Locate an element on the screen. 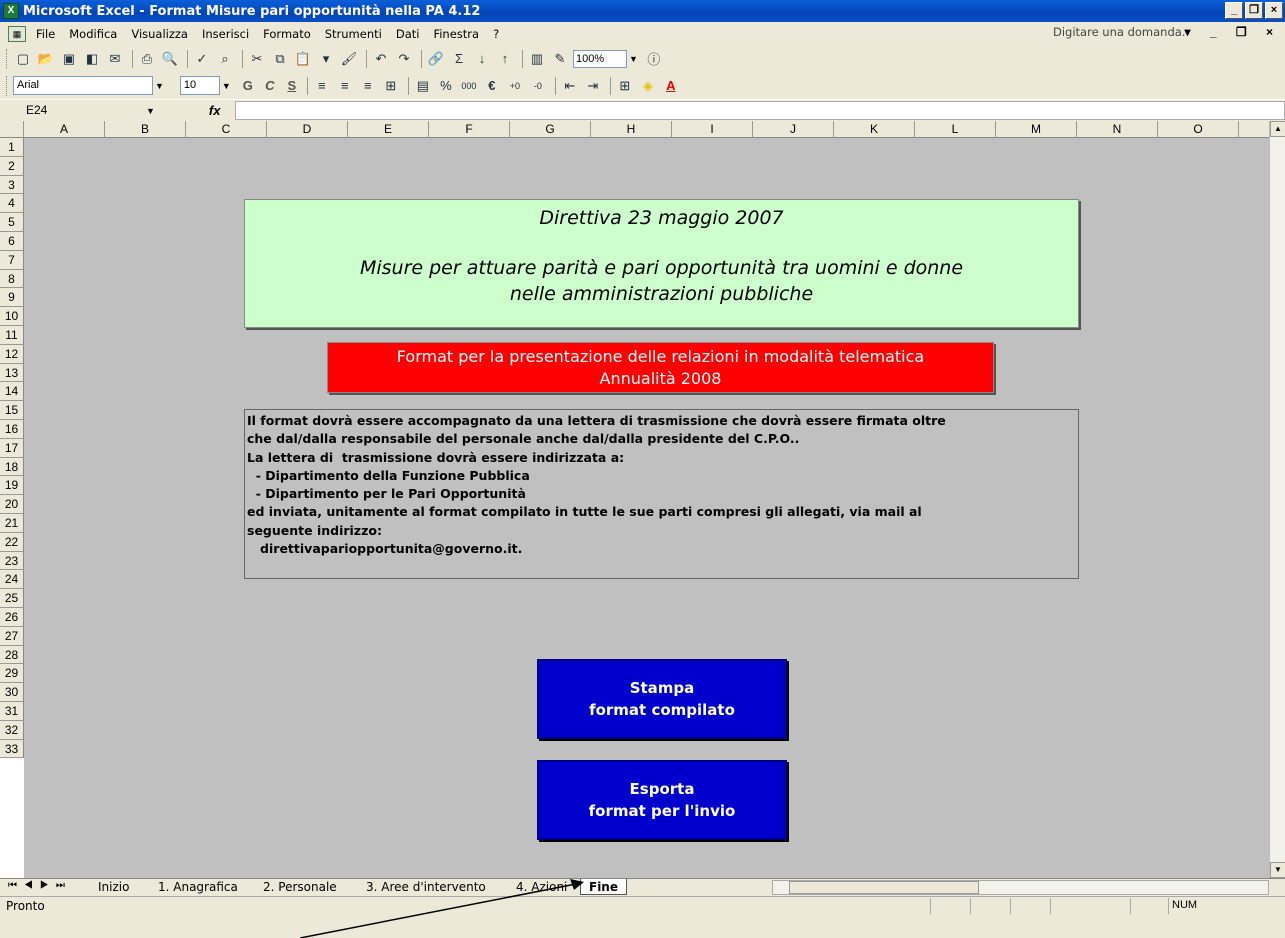  print-preview-icon: 🔍 is located at coordinates (170, 59).